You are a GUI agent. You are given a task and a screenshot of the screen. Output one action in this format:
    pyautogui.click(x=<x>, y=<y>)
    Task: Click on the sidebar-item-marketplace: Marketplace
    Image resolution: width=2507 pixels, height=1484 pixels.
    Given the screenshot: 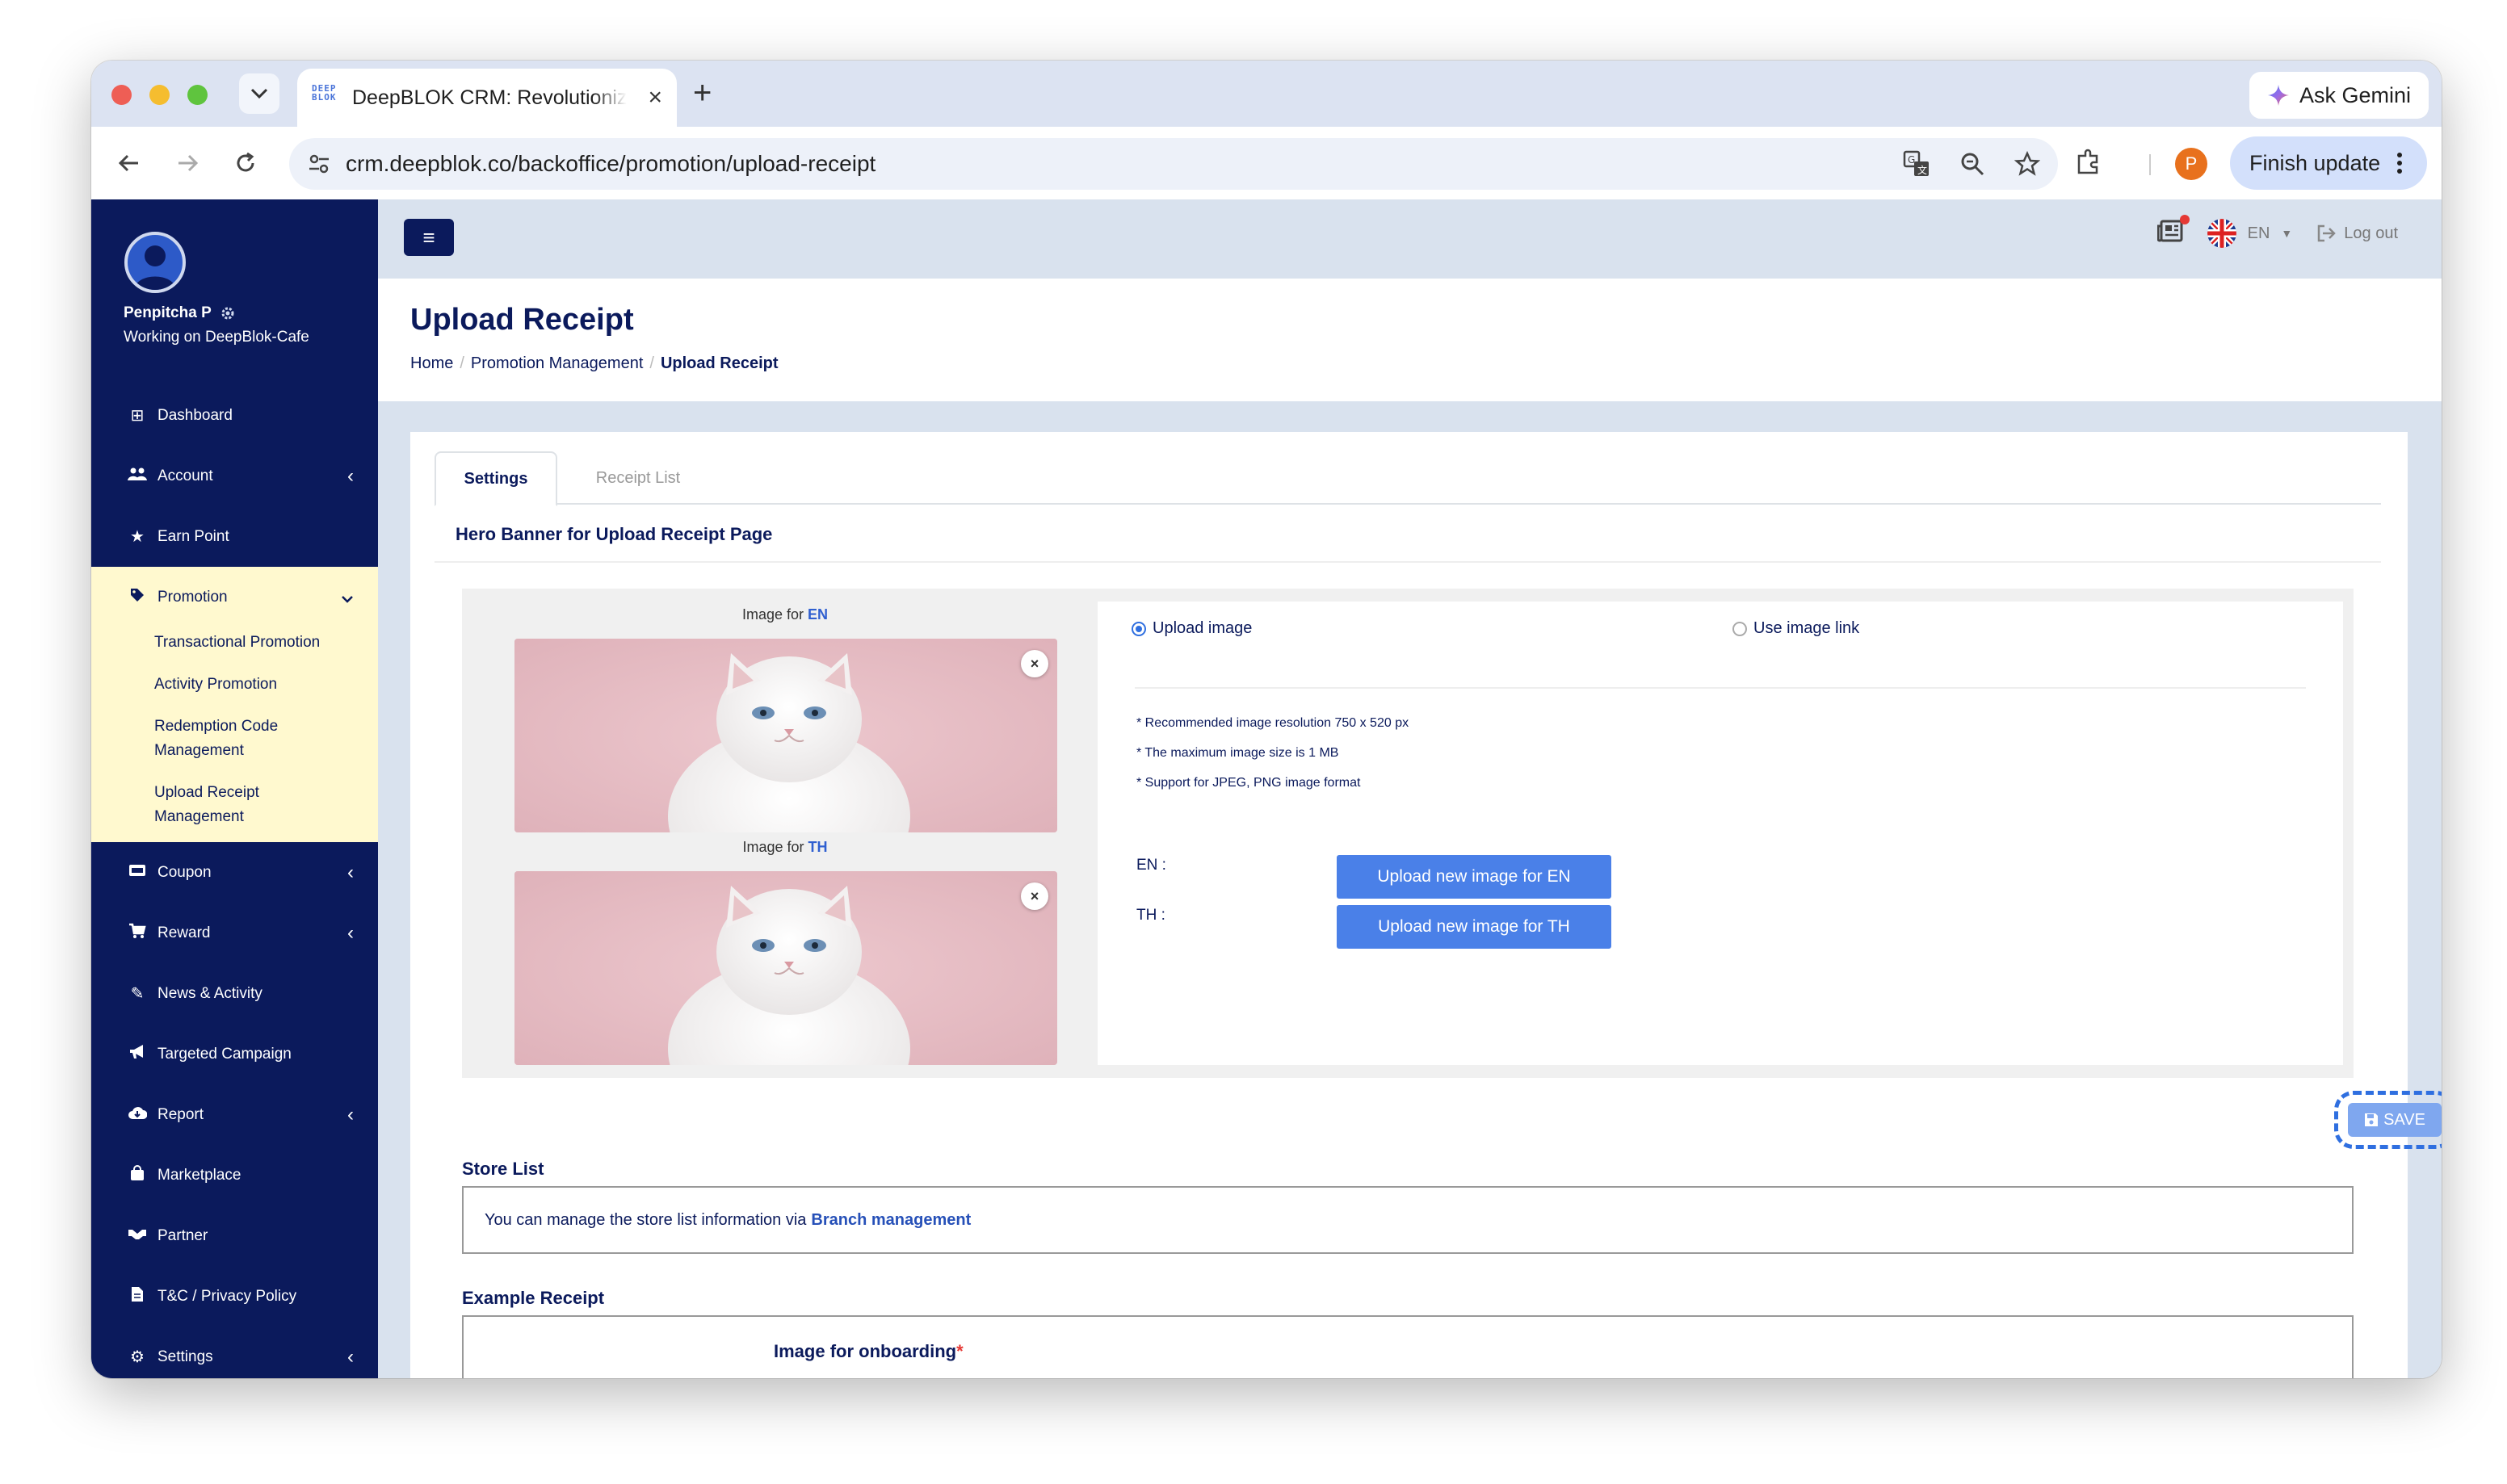 What is the action you would take?
    pyautogui.click(x=234, y=1175)
    